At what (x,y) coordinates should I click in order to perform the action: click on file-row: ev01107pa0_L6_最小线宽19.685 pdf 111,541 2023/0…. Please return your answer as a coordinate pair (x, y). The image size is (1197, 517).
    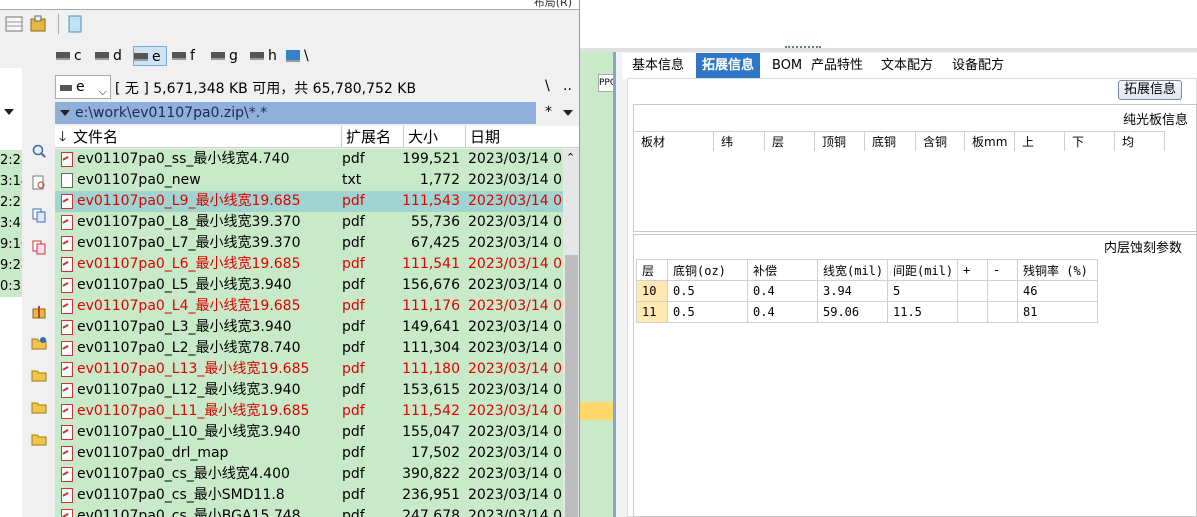
    Looking at the image, I should click on (309, 264).